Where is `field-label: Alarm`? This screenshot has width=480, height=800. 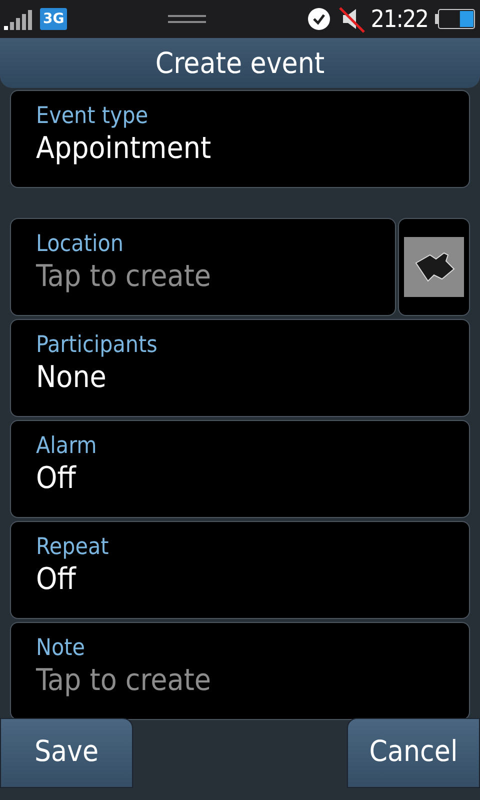 field-label: Alarm is located at coordinates (67, 446).